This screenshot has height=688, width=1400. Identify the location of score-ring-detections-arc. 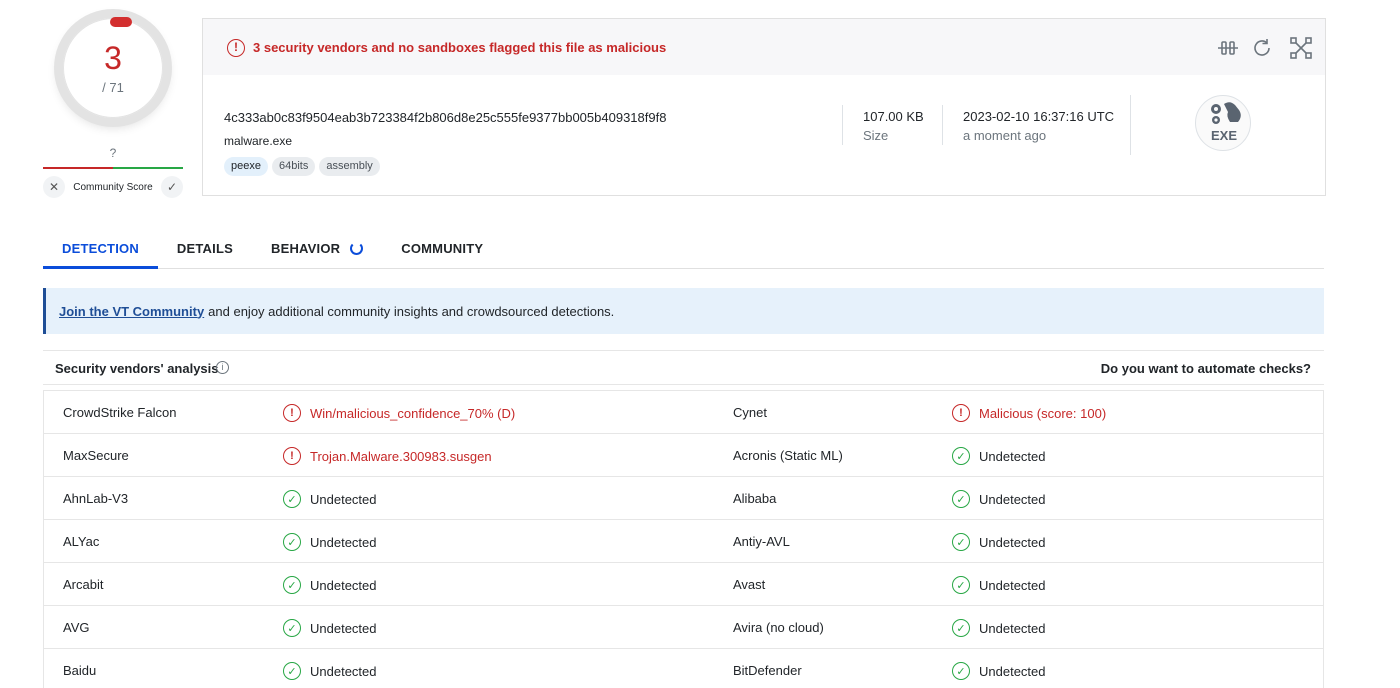
(121, 22).